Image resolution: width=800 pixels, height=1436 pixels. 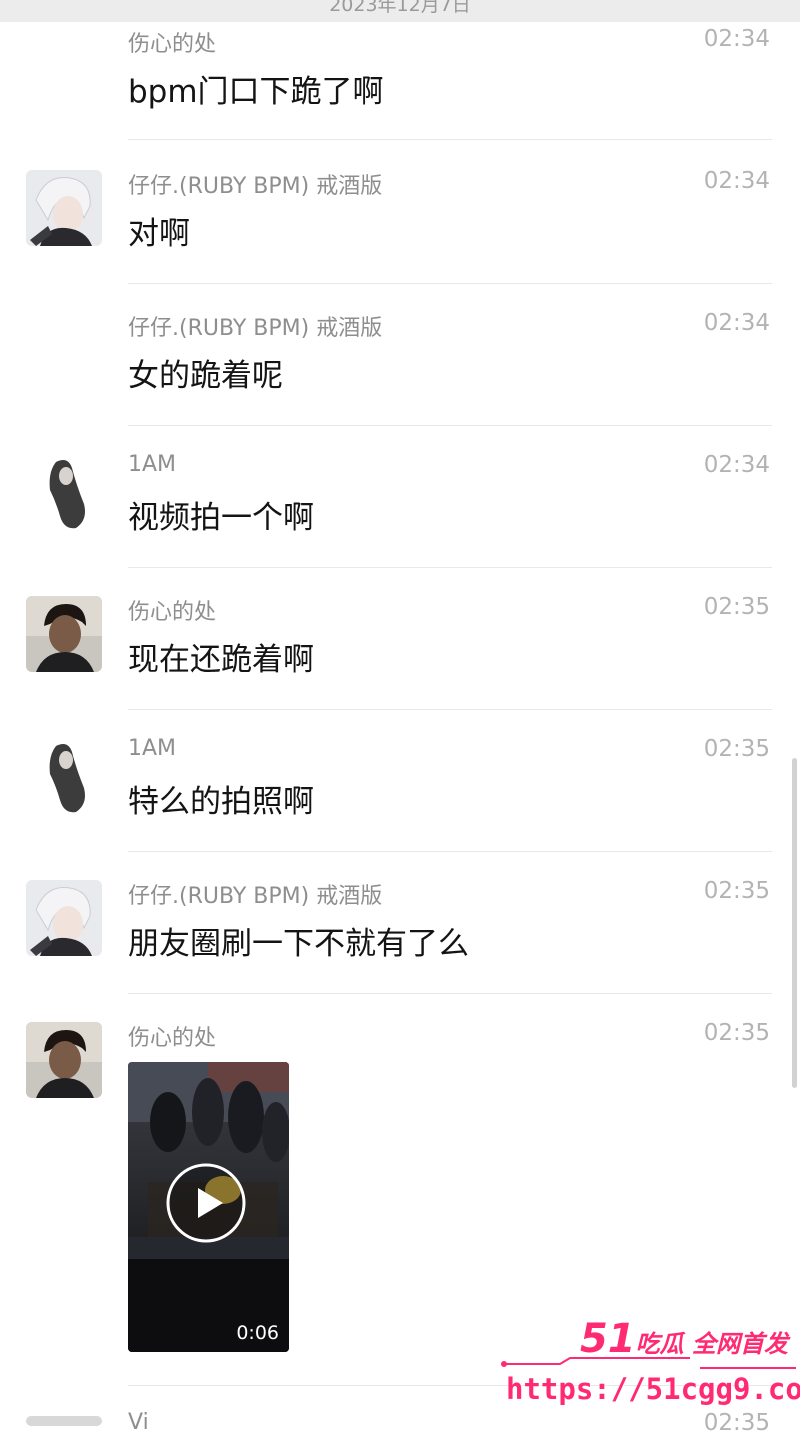 I want to click on message-item: 仔仔.(RUBY BPM) 戒酒版 02:35 朋友圈刷一下不就有了么, so click(x=400, y=923).